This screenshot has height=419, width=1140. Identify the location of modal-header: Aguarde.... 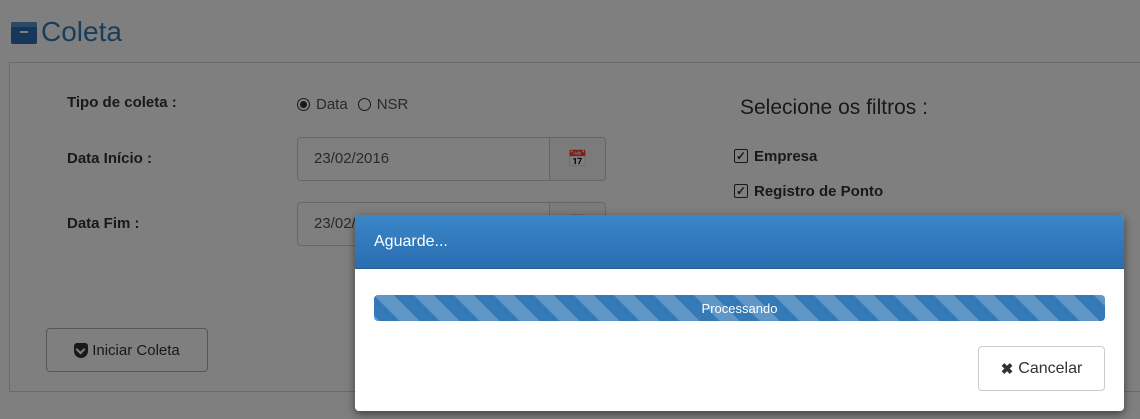
(739, 242).